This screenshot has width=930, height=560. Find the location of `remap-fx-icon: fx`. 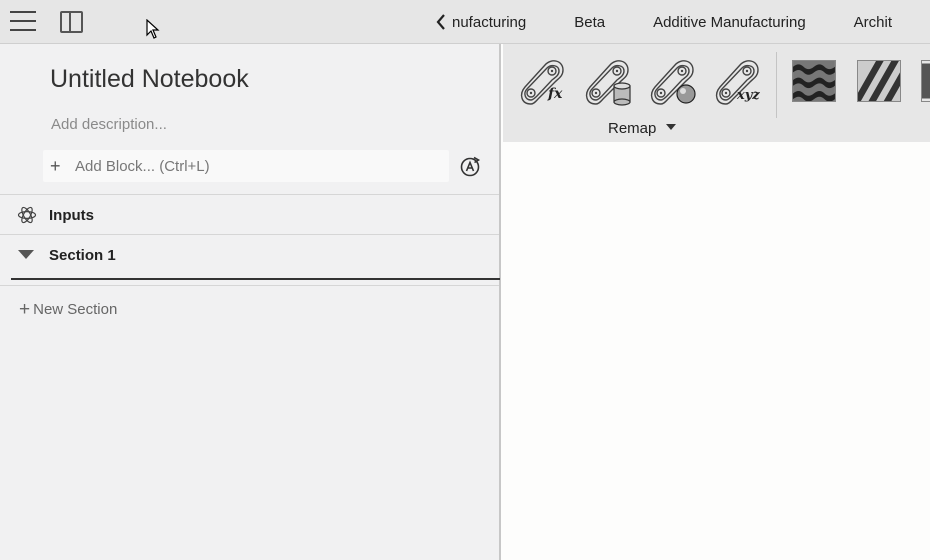

remap-fx-icon: fx is located at coordinates (543, 82).